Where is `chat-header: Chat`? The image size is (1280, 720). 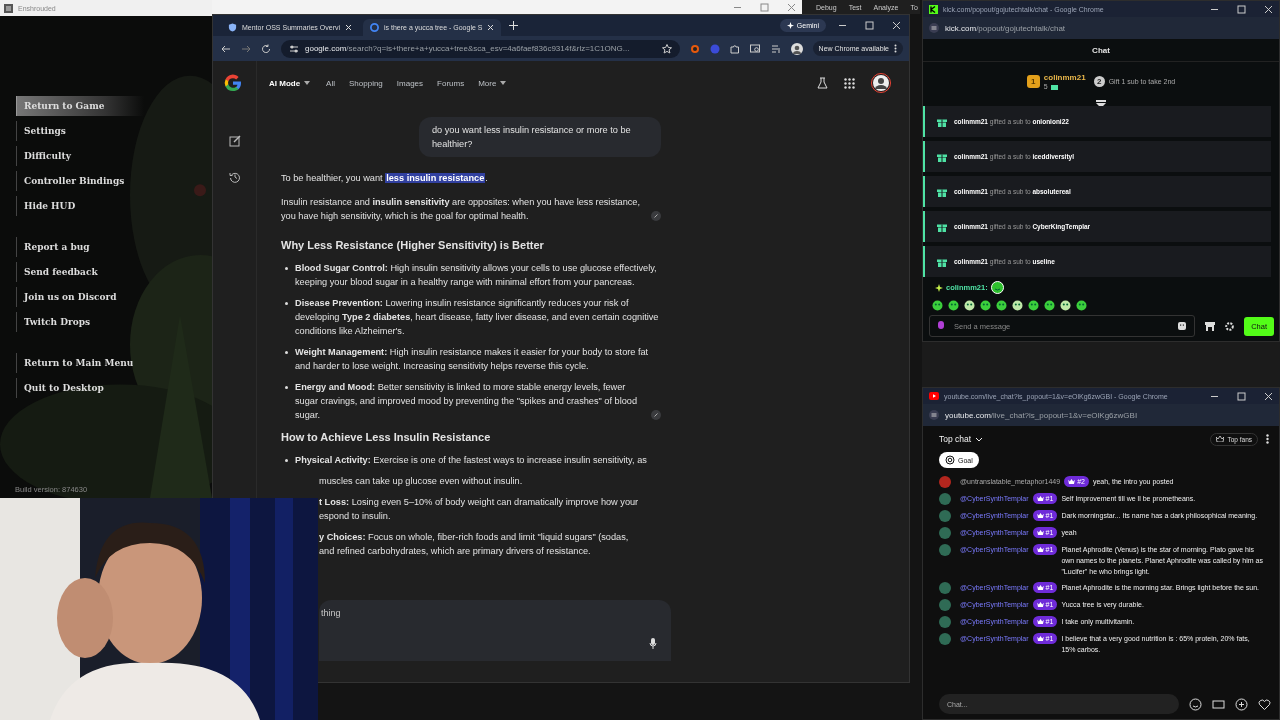 chat-header: Chat is located at coordinates (1101, 50).